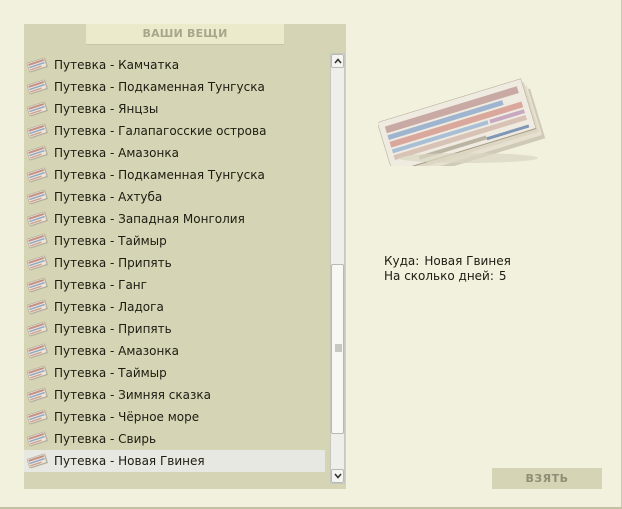 Image resolution: width=622 pixels, height=509 pixels. What do you see at coordinates (176, 439) in the screenshot?
I see `list-item: Путевка - Свирь` at bounding box center [176, 439].